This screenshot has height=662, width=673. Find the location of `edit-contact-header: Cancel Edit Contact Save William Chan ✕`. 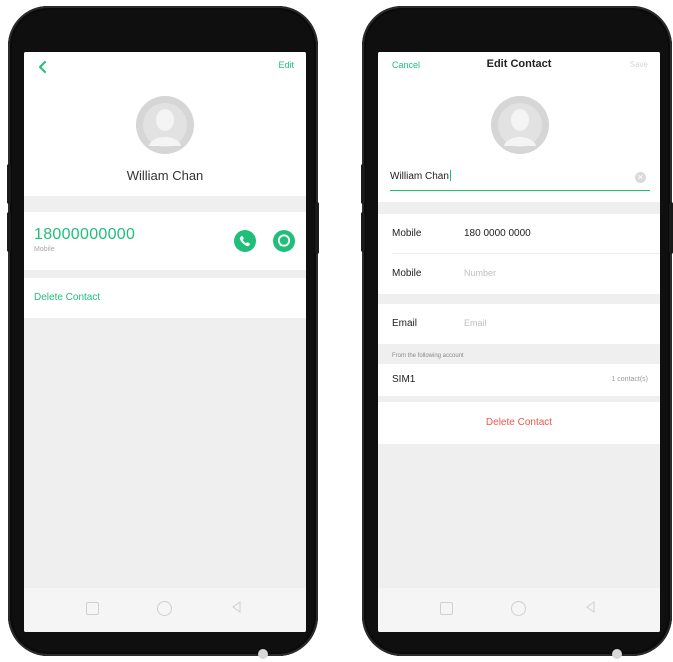

edit-contact-header: Cancel Edit Contact Save William Chan ✕ is located at coordinates (519, 127).